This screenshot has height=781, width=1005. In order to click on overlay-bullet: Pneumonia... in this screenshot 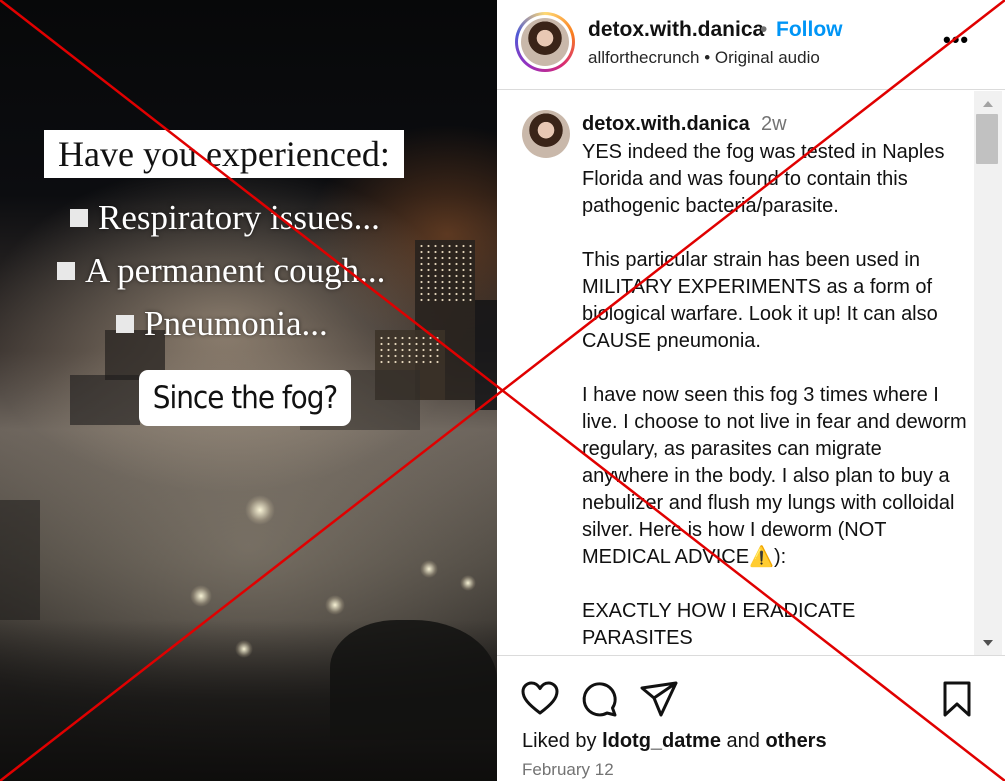, I will do `click(222, 324)`.